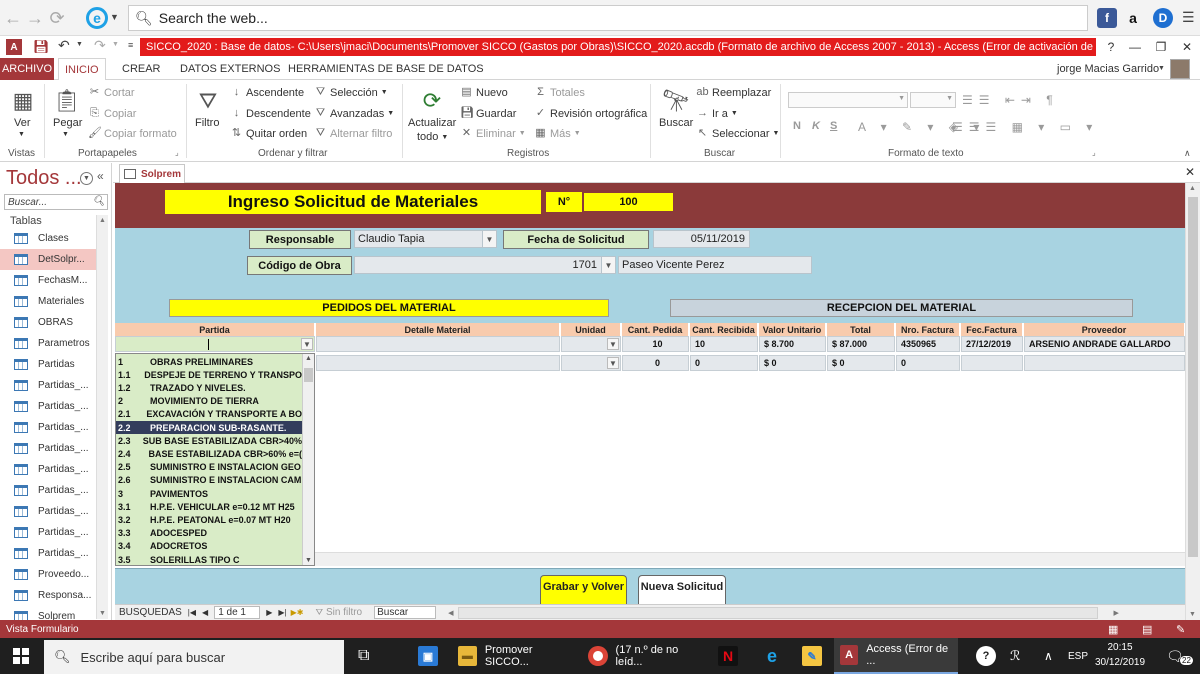 The width and height of the screenshot is (1200, 674). What do you see at coordinates (493, 133) in the screenshot?
I see `eliminar-button: ✕ Eliminar ▼` at bounding box center [493, 133].